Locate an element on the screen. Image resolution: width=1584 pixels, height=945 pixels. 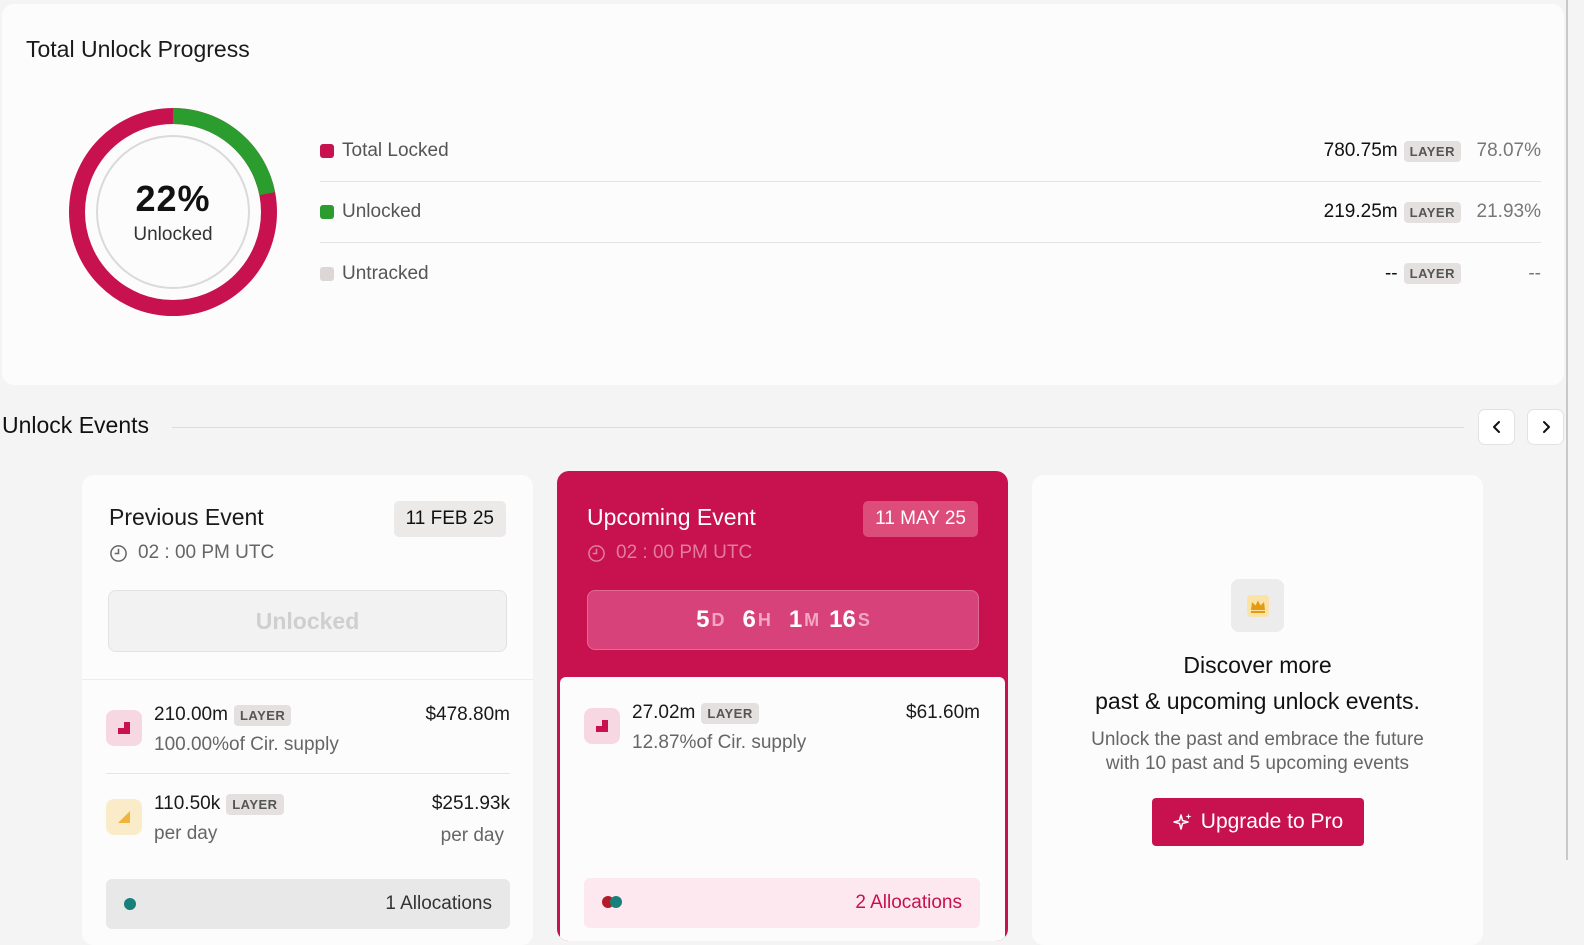
stat-usd-sub: per day is located at coordinates (472, 835).